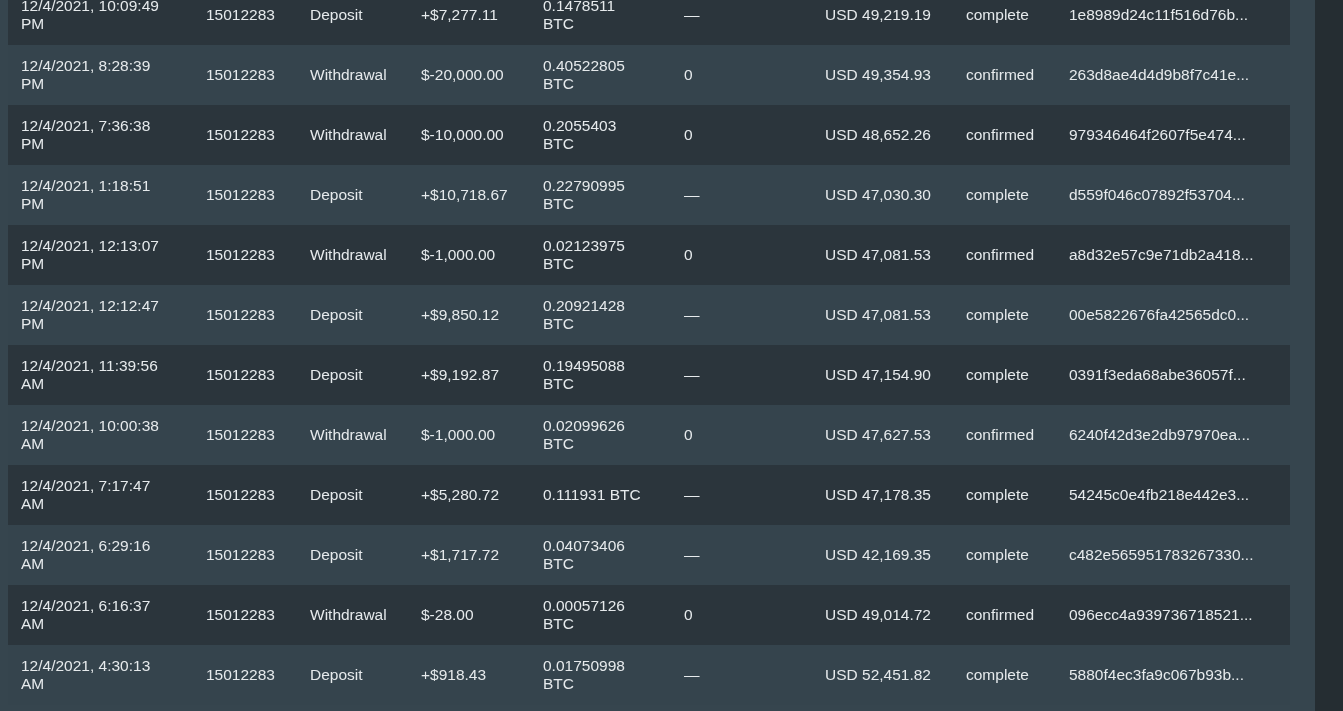 The width and height of the screenshot is (1343, 711). Describe the element at coordinates (464, 195) in the screenshot. I see `table-cell: +$10,718.67` at that location.